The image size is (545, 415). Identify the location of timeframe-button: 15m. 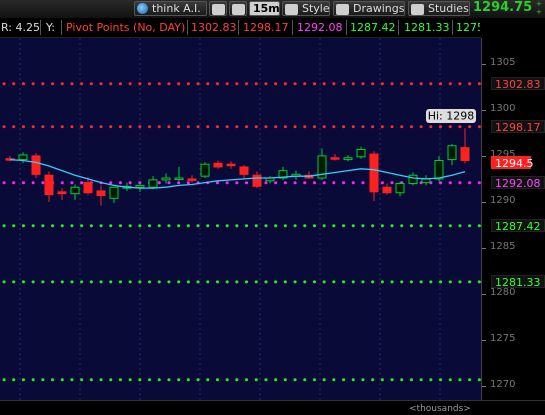
(264, 8).